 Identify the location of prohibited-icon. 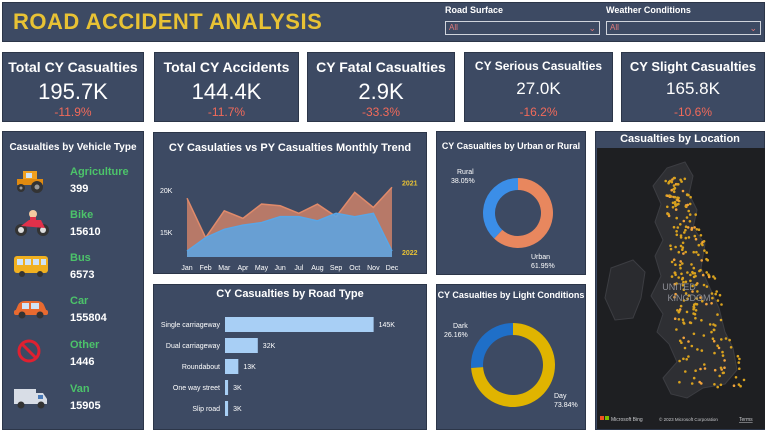
(29, 351).